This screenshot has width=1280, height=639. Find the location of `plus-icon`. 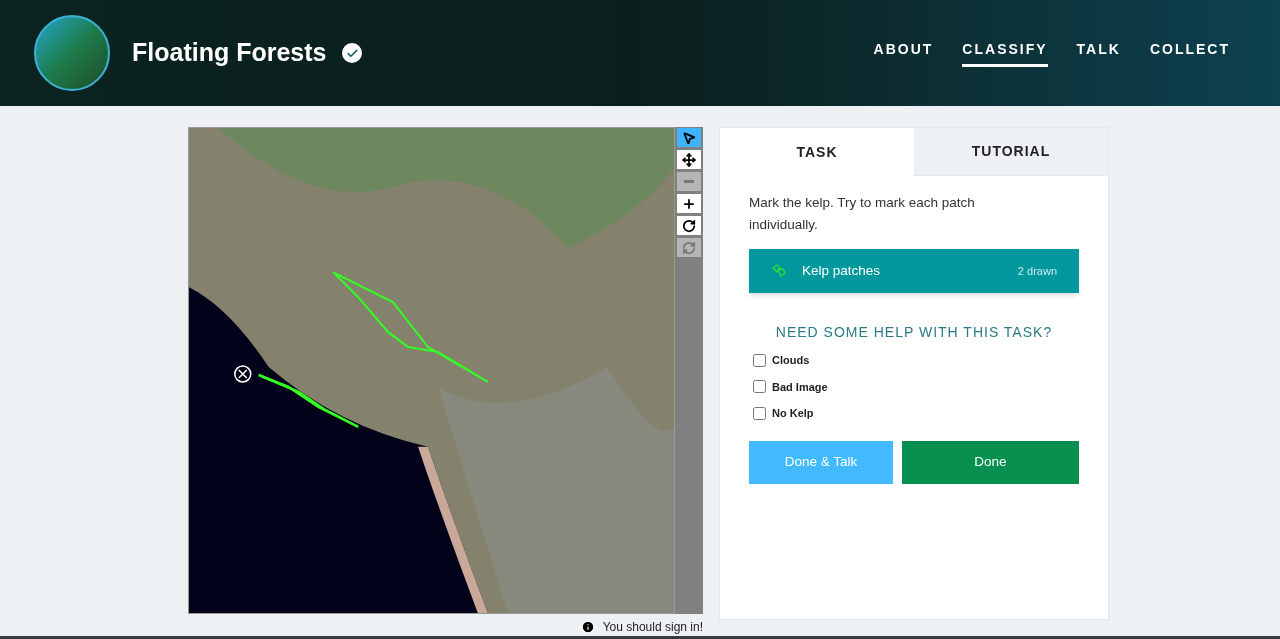

plus-icon is located at coordinates (689, 203).